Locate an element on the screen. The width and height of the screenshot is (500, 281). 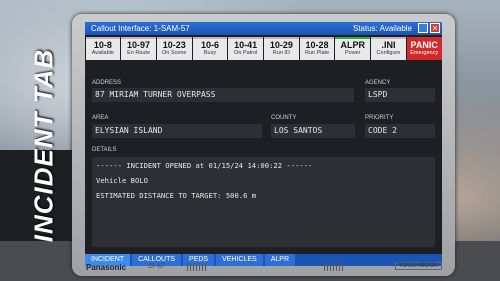
status-button-10-41: 10-41 On Patrol is located at coordinates (246, 48).